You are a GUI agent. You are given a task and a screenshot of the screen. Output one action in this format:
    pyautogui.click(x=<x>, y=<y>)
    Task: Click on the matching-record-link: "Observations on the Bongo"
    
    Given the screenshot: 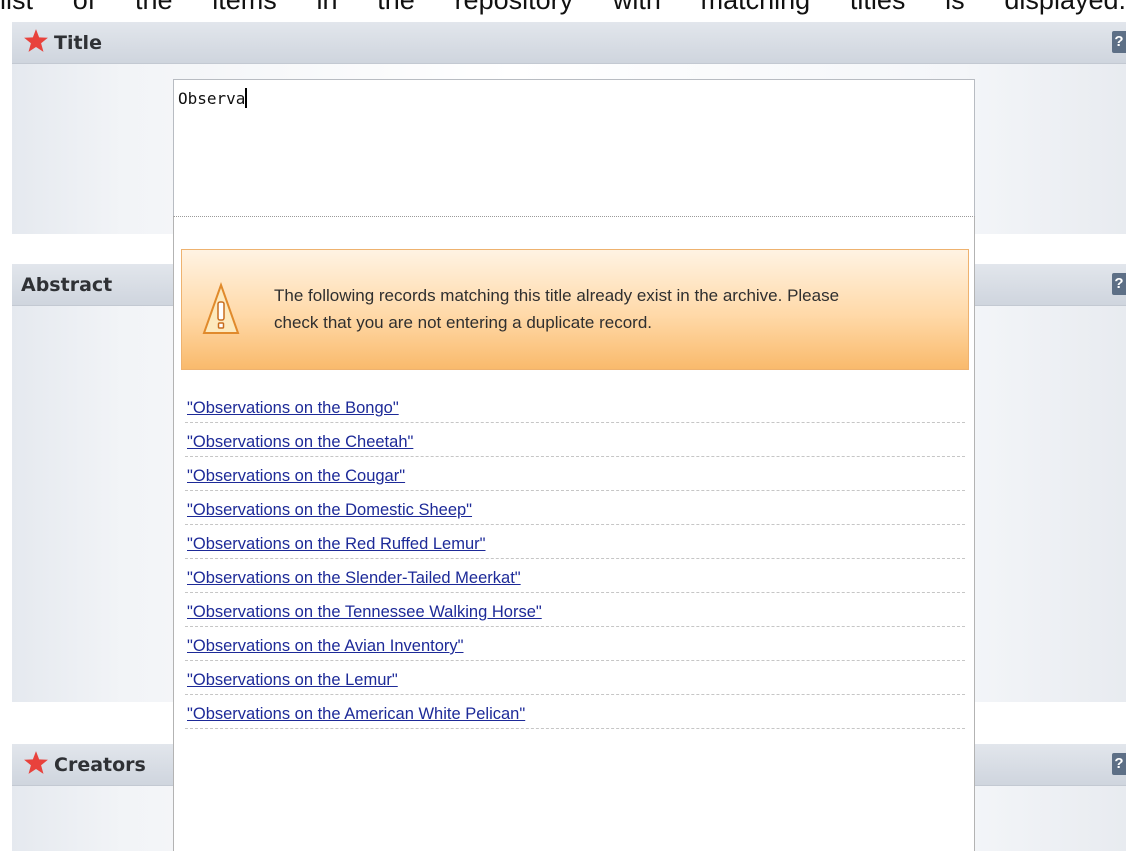 What is the action you would take?
    pyautogui.click(x=293, y=408)
    